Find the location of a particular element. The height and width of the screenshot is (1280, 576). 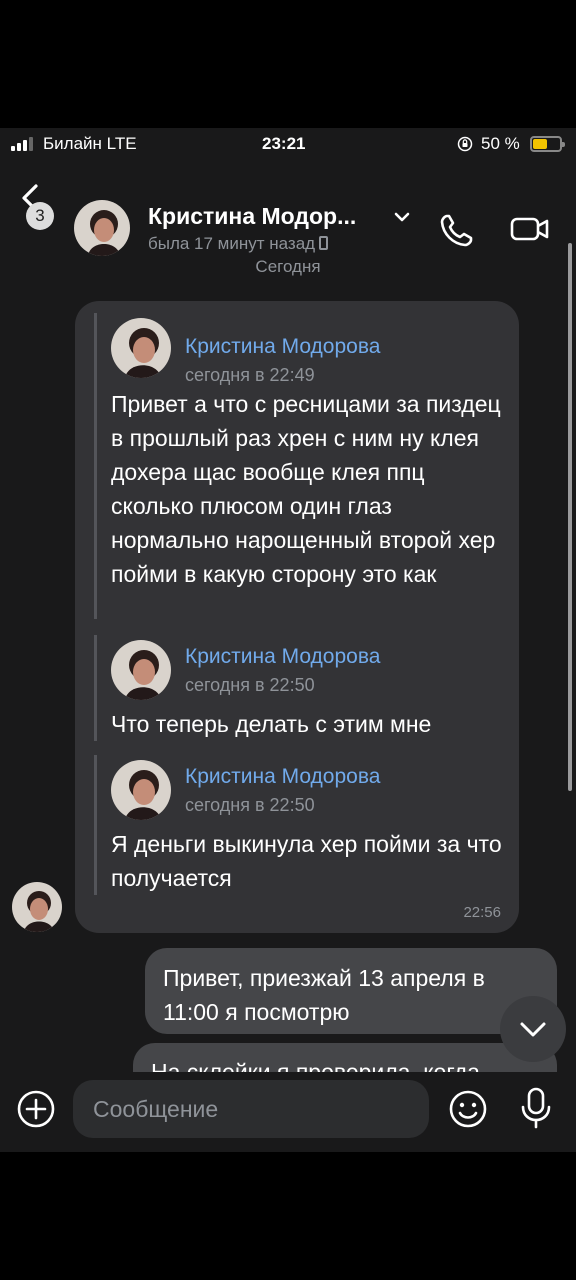

message-composer is located at coordinates (288, 1112).